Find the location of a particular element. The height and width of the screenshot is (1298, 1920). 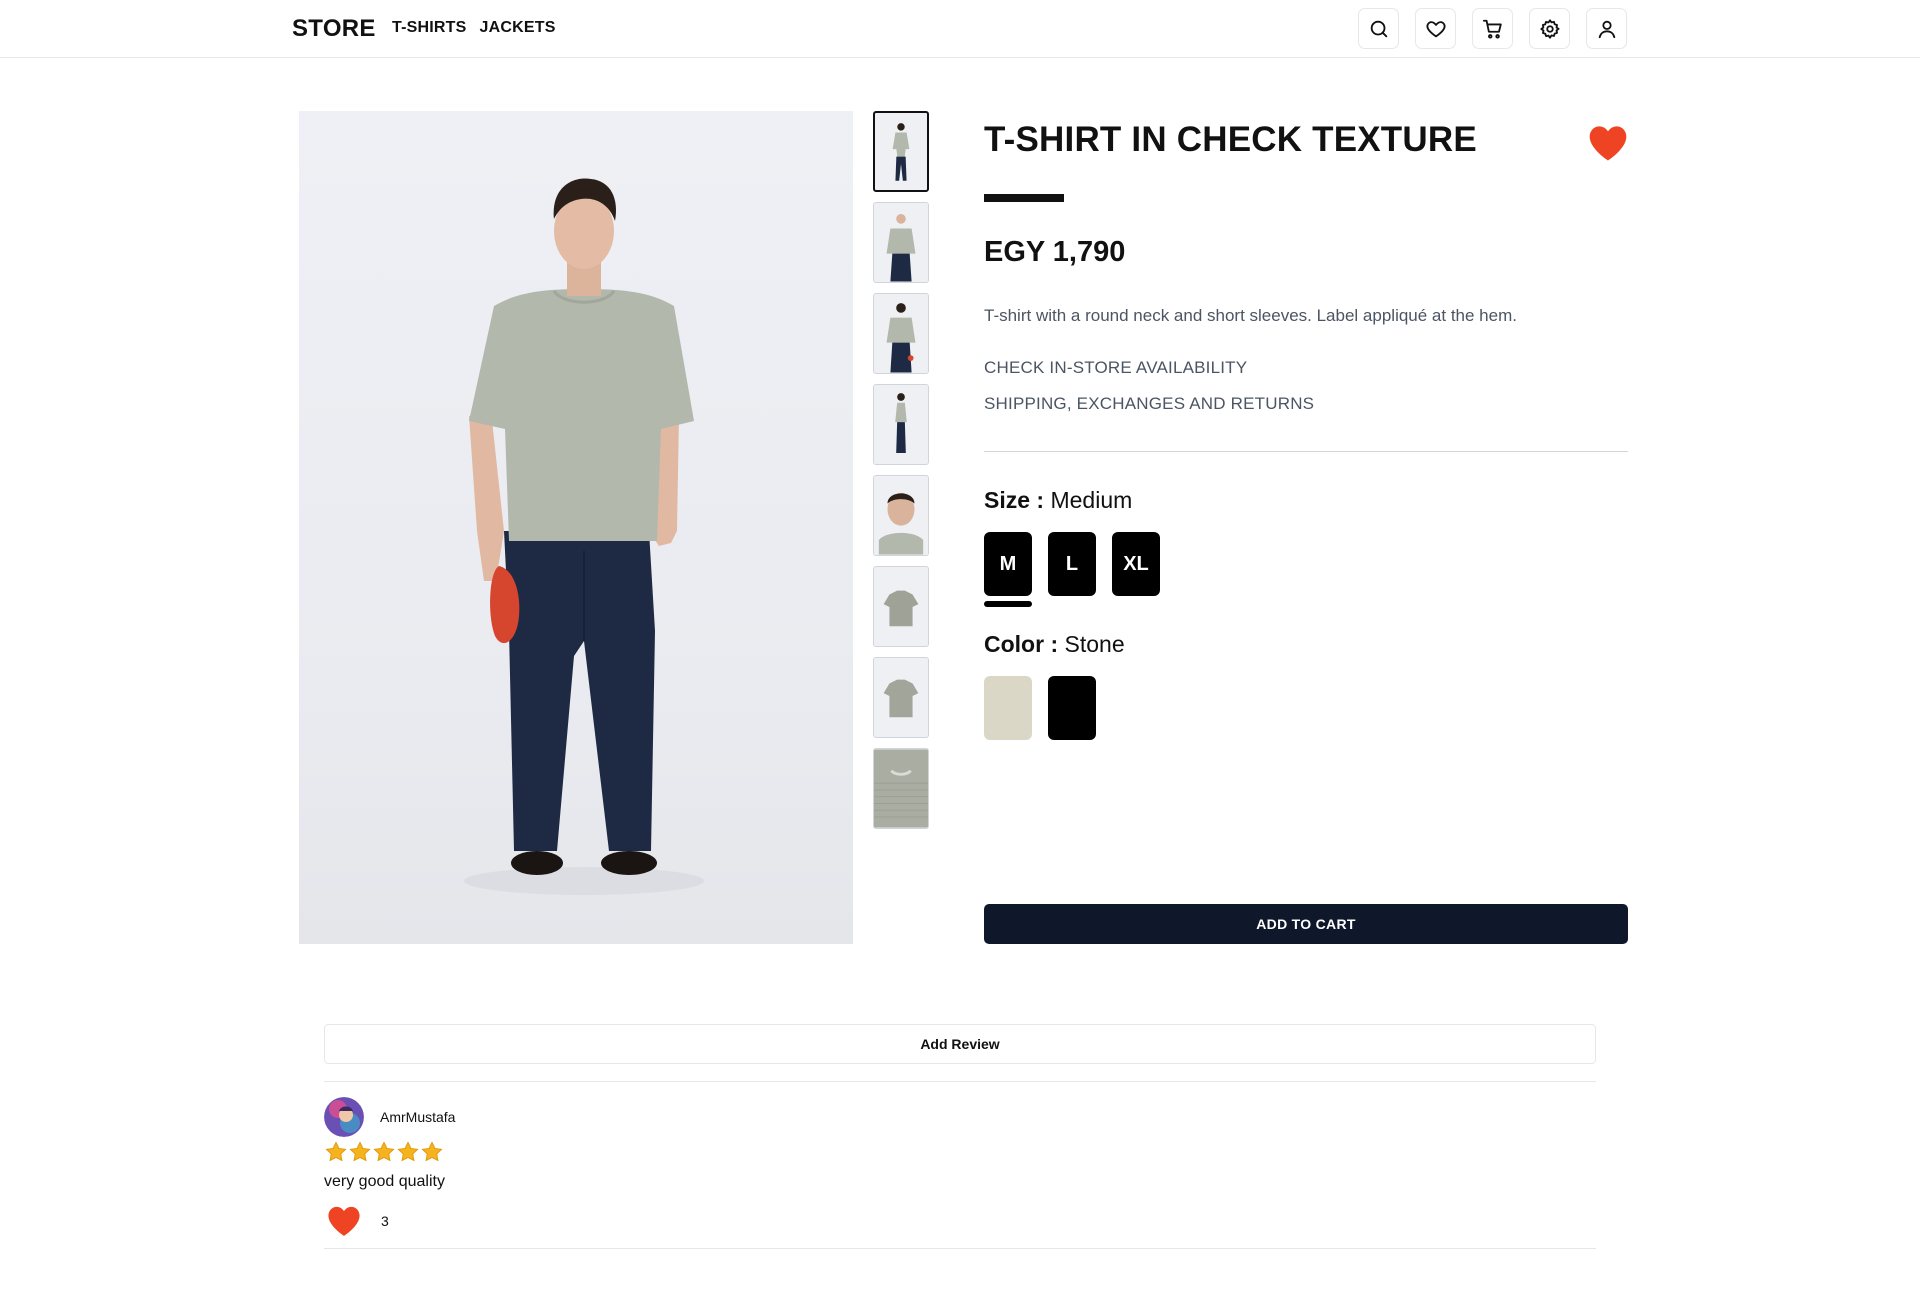

cart-icon is located at coordinates (1492, 29).